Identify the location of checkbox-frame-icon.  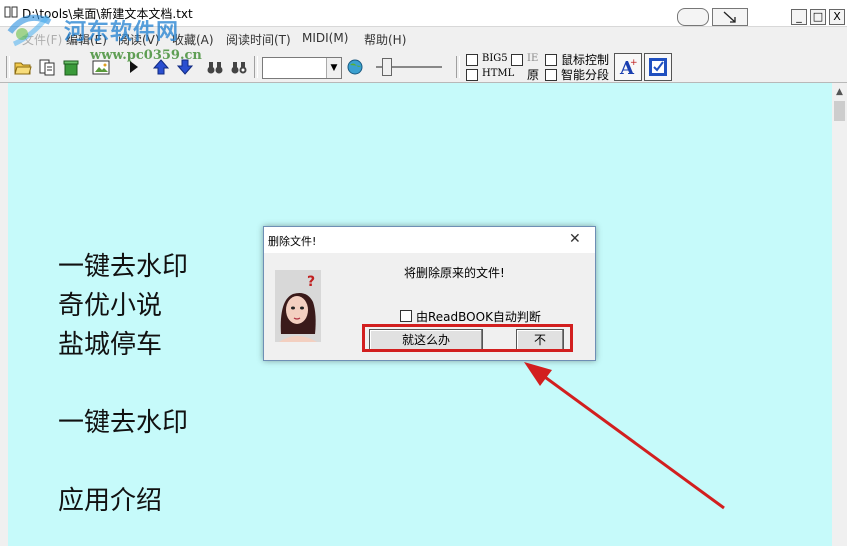
(658, 67).